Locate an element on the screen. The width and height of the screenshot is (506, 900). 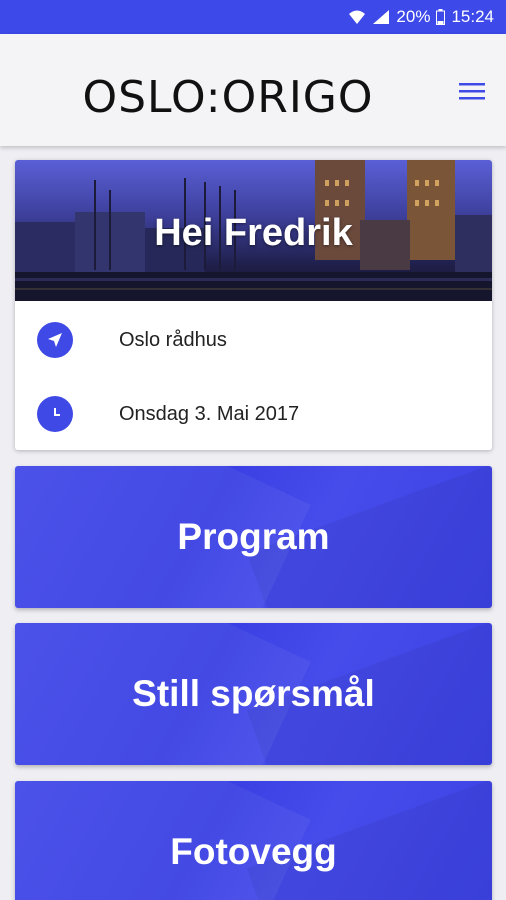
date-row: Onsdag 3. Mai 2017 is located at coordinates (253, 414).